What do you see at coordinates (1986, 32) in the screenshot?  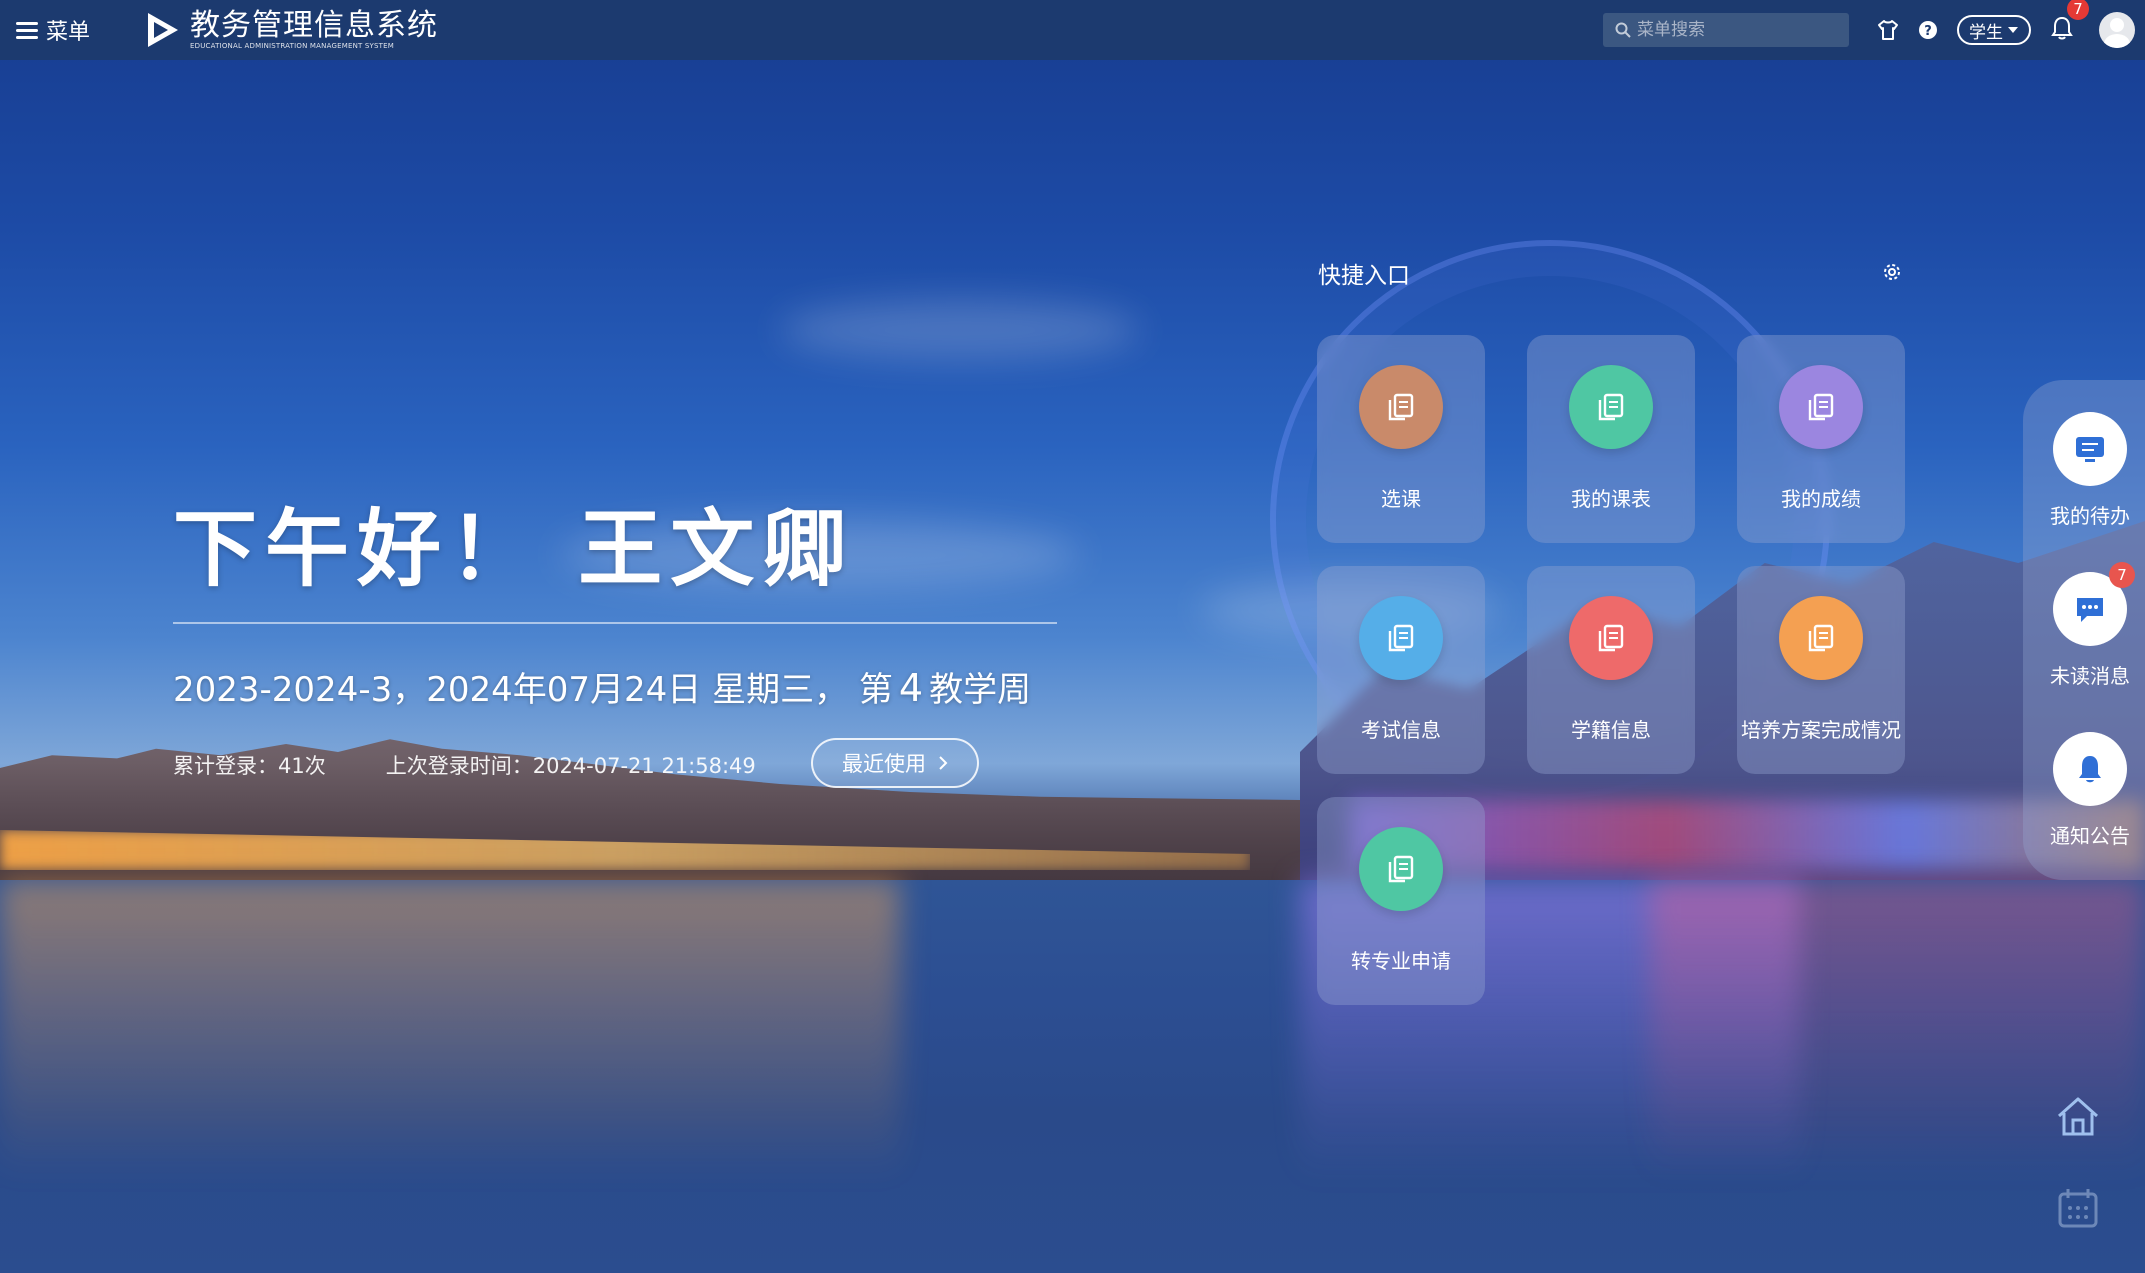 I see `role-label: 学生` at bounding box center [1986, 32].